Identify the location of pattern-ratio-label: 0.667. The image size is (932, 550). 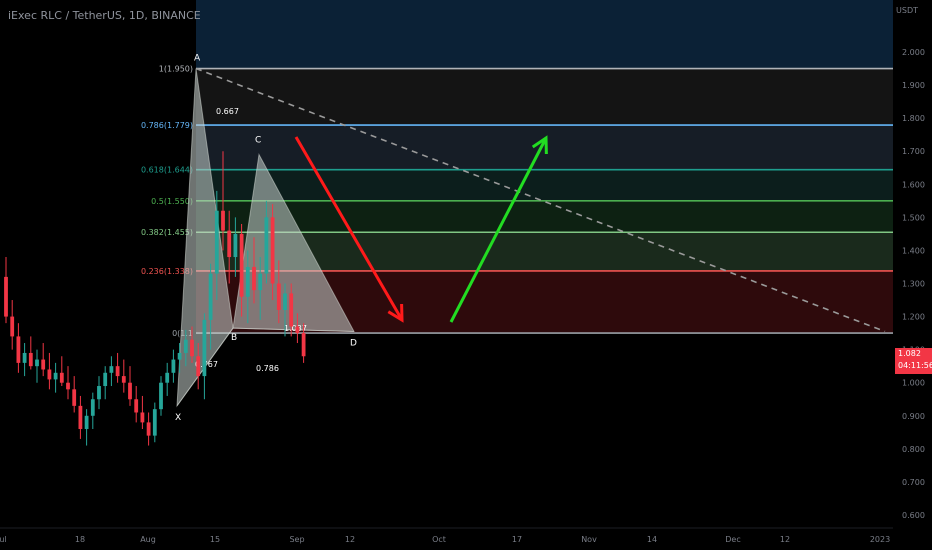
(227, 111).